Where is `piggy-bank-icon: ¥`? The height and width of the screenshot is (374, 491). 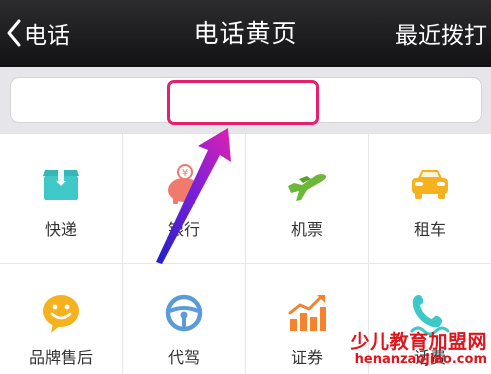 piggy-bank-icon: ¥ is located at coordinates (184, 184).